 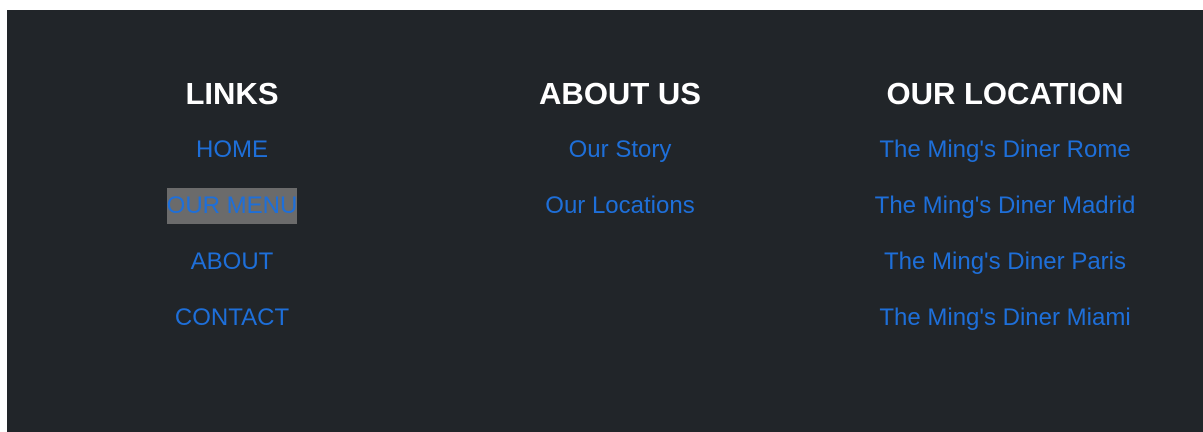 I want to click on about-column: ABOUT US Our Story Our Locations, so click(x=620, y=160).